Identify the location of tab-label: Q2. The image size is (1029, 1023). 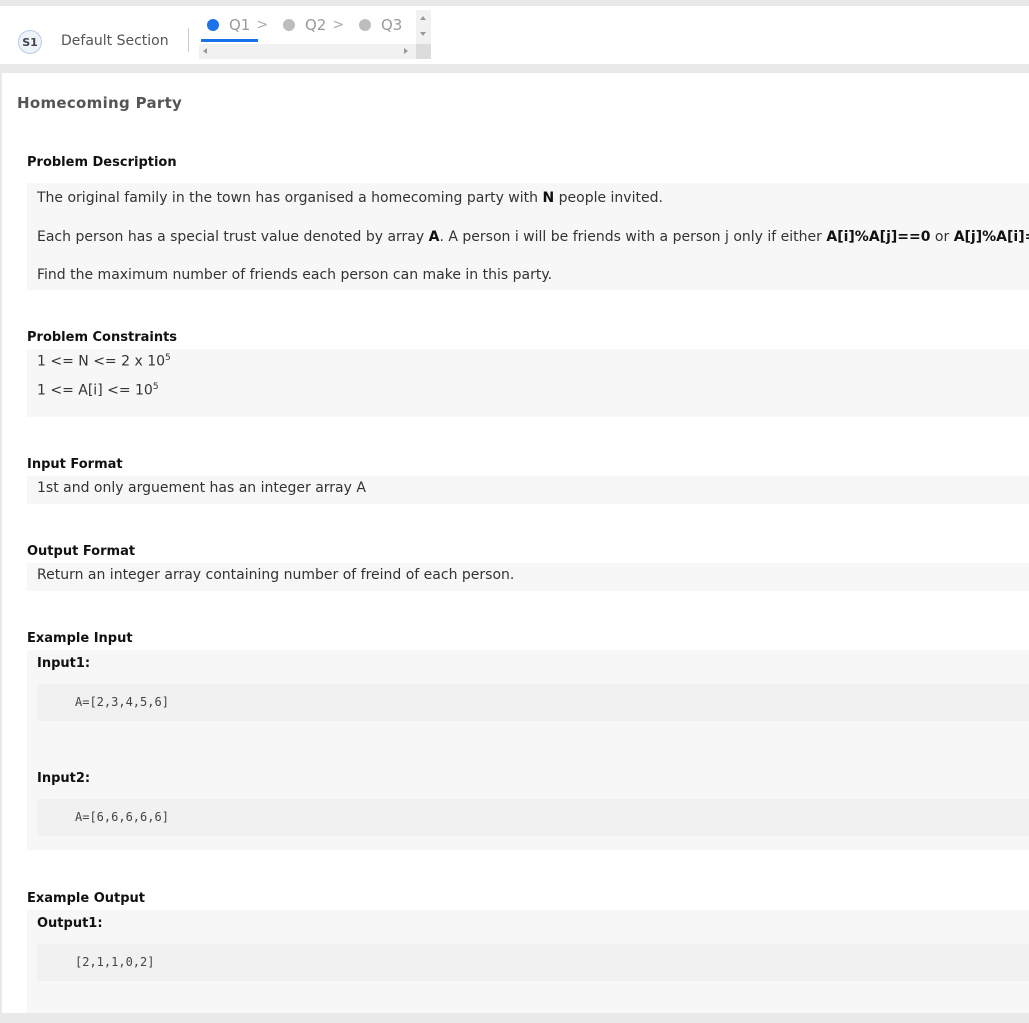
(316, 25).